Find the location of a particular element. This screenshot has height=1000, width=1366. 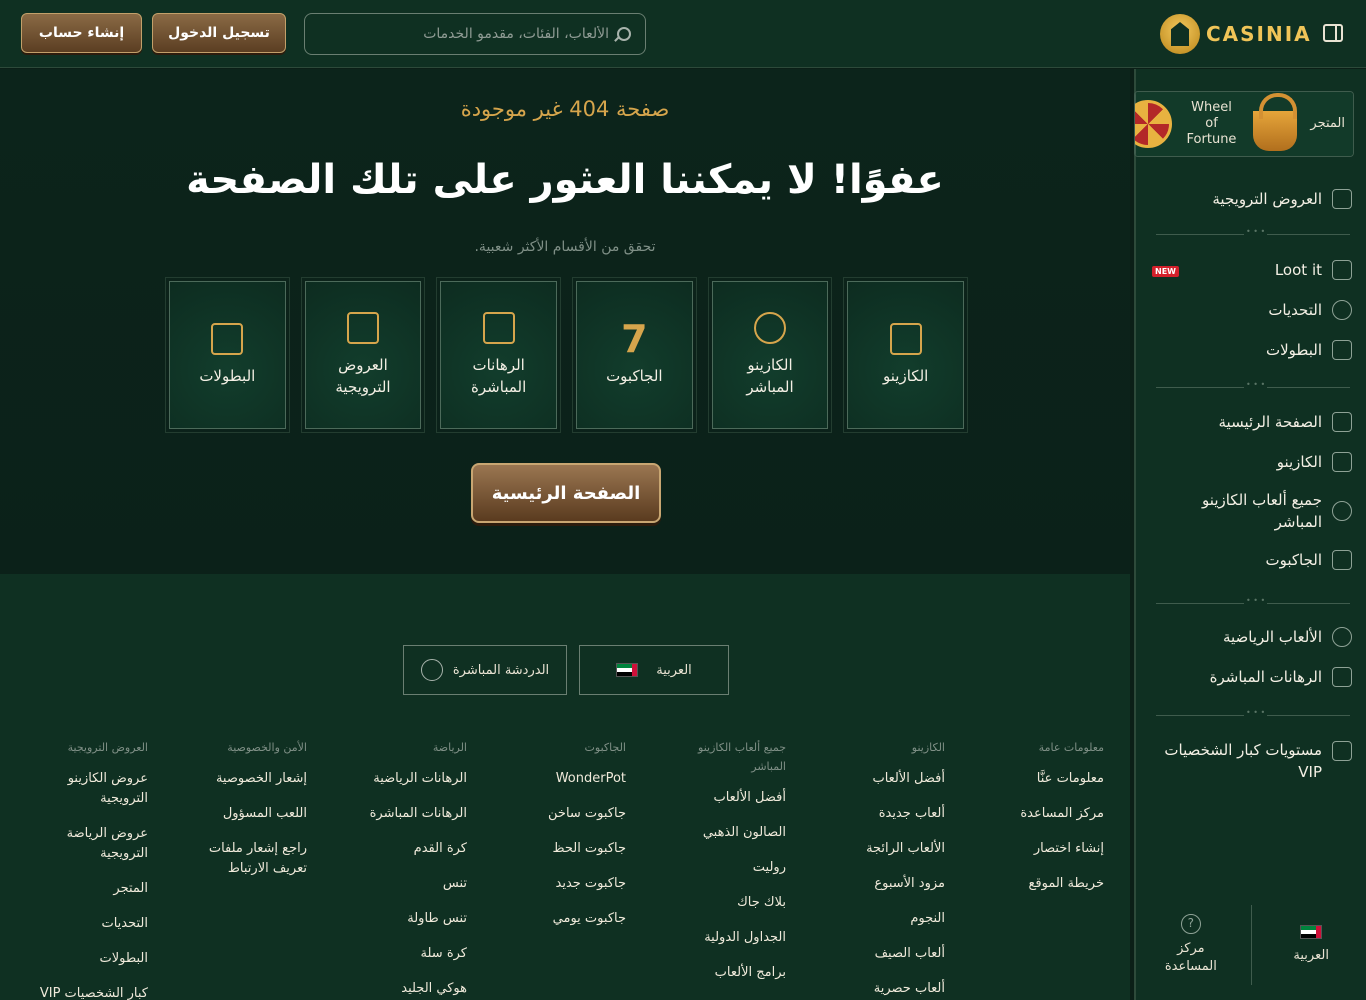

footer-link: راجع إشعار ملفات تعريف الارتباط is located at coordinates (242, 859).